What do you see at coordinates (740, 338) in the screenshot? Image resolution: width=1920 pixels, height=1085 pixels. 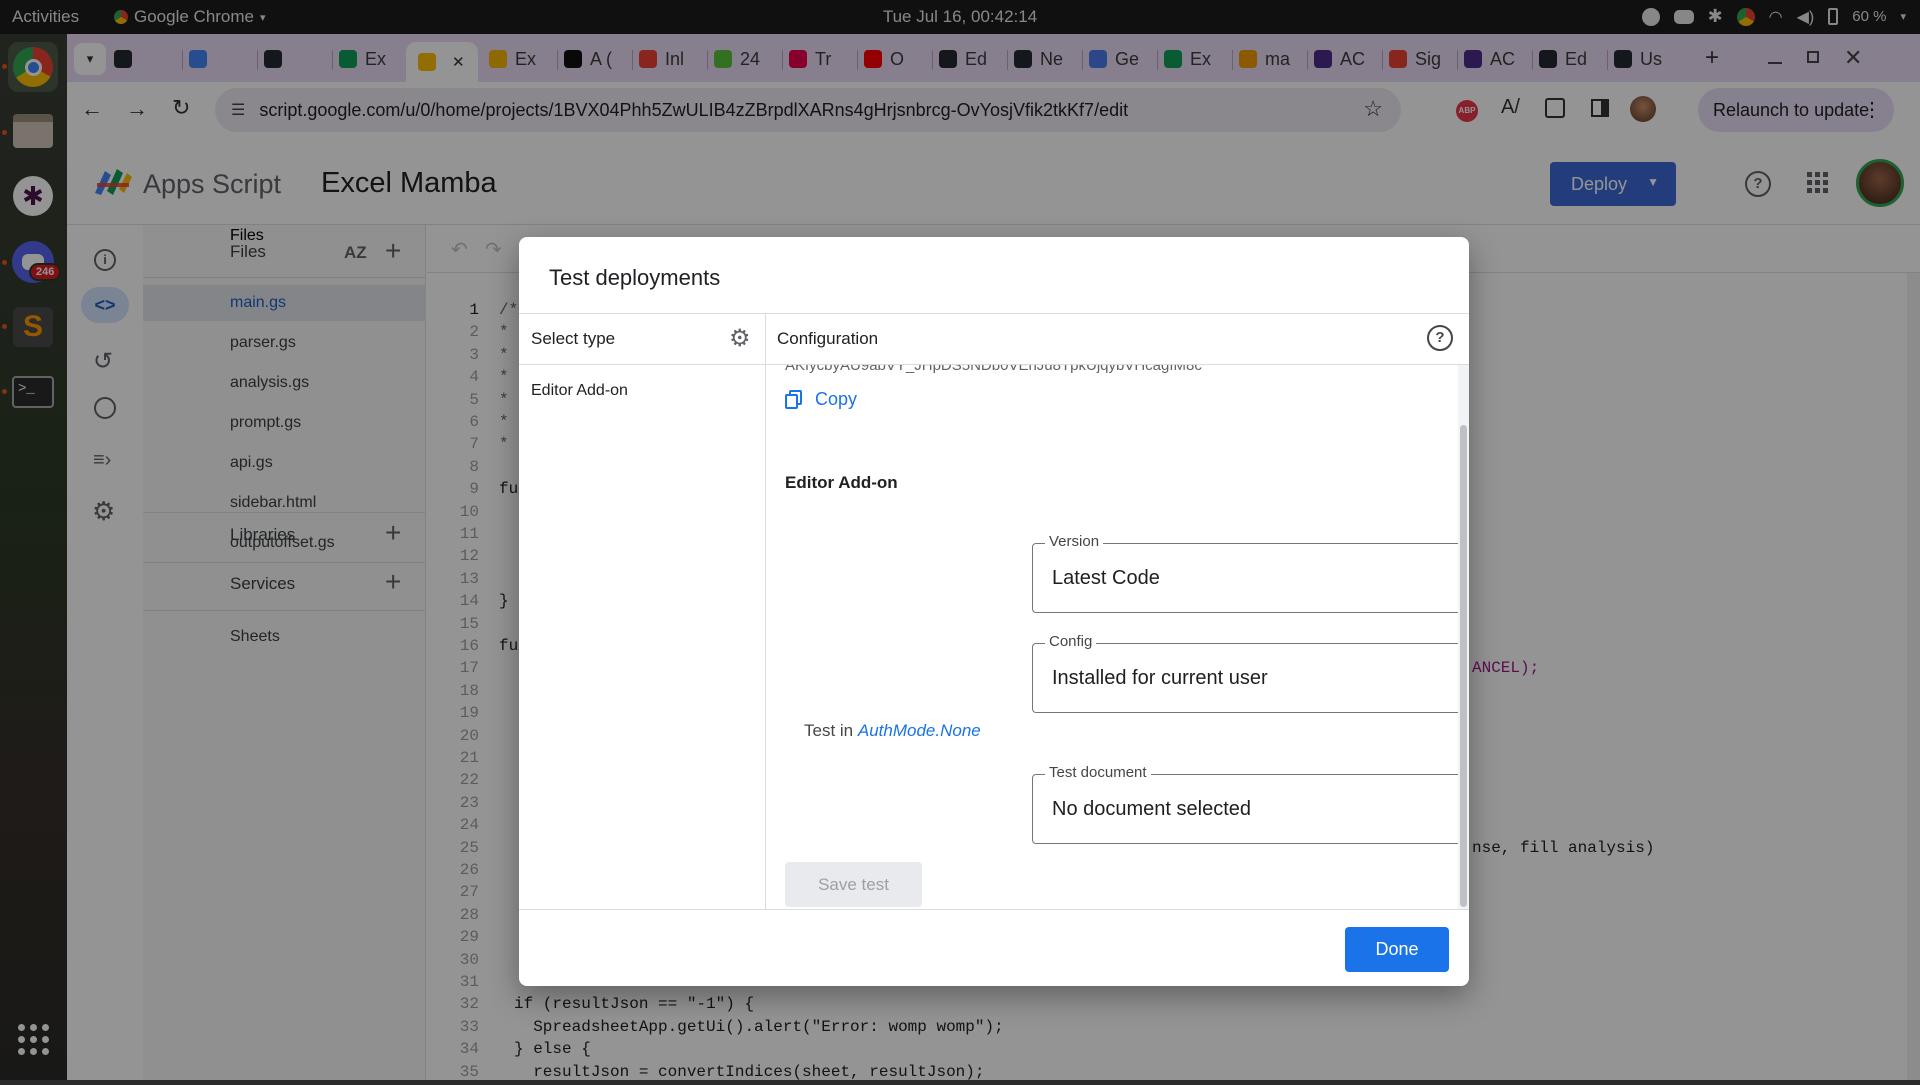 I see `deployment-types-settings-gear-icon: ⚙` at bounding box center [740, 338].